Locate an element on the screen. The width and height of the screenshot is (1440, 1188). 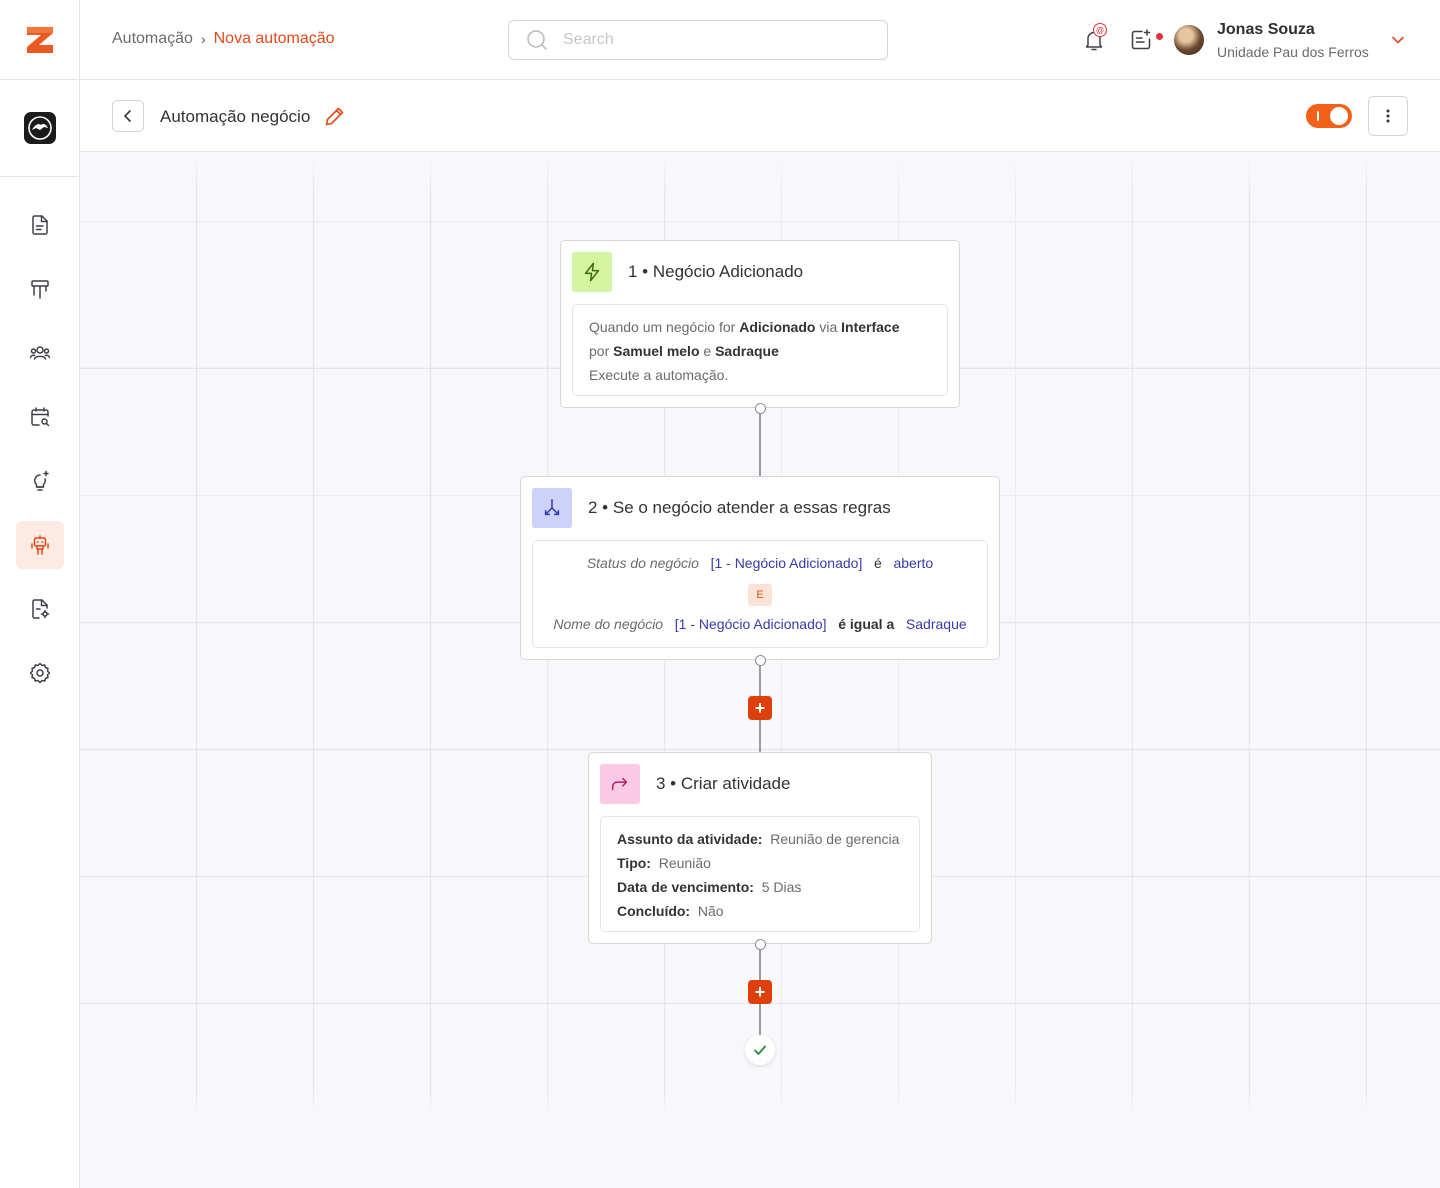
sidebar-item-contacts is located at coordinates (40, 353).